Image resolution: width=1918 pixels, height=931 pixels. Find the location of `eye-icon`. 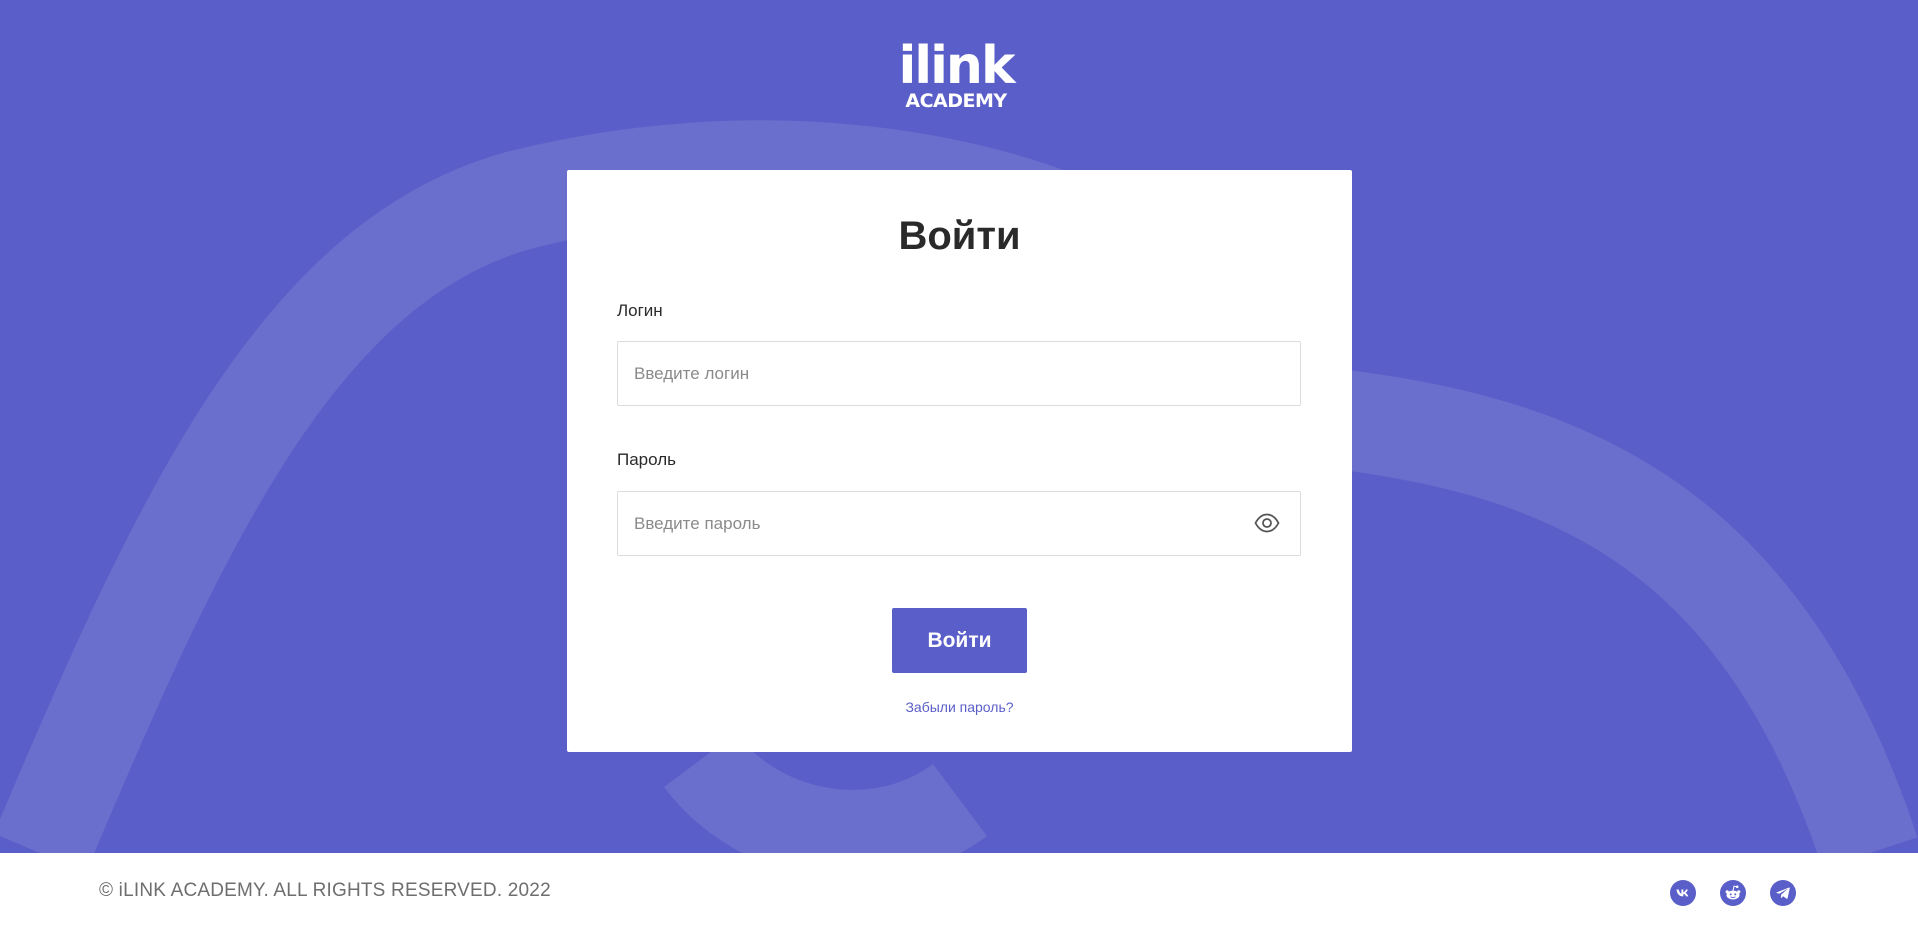

eye-icon is located at coordinates (1267, 523).